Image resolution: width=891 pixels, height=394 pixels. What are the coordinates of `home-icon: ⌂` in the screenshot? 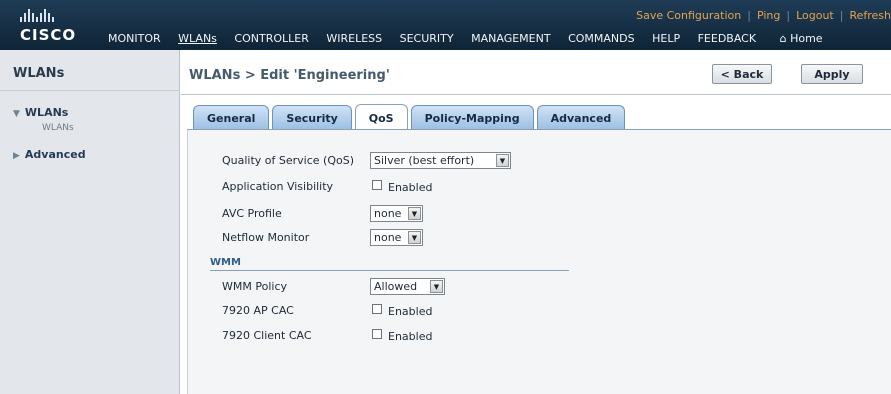 It's located at (783, 38).